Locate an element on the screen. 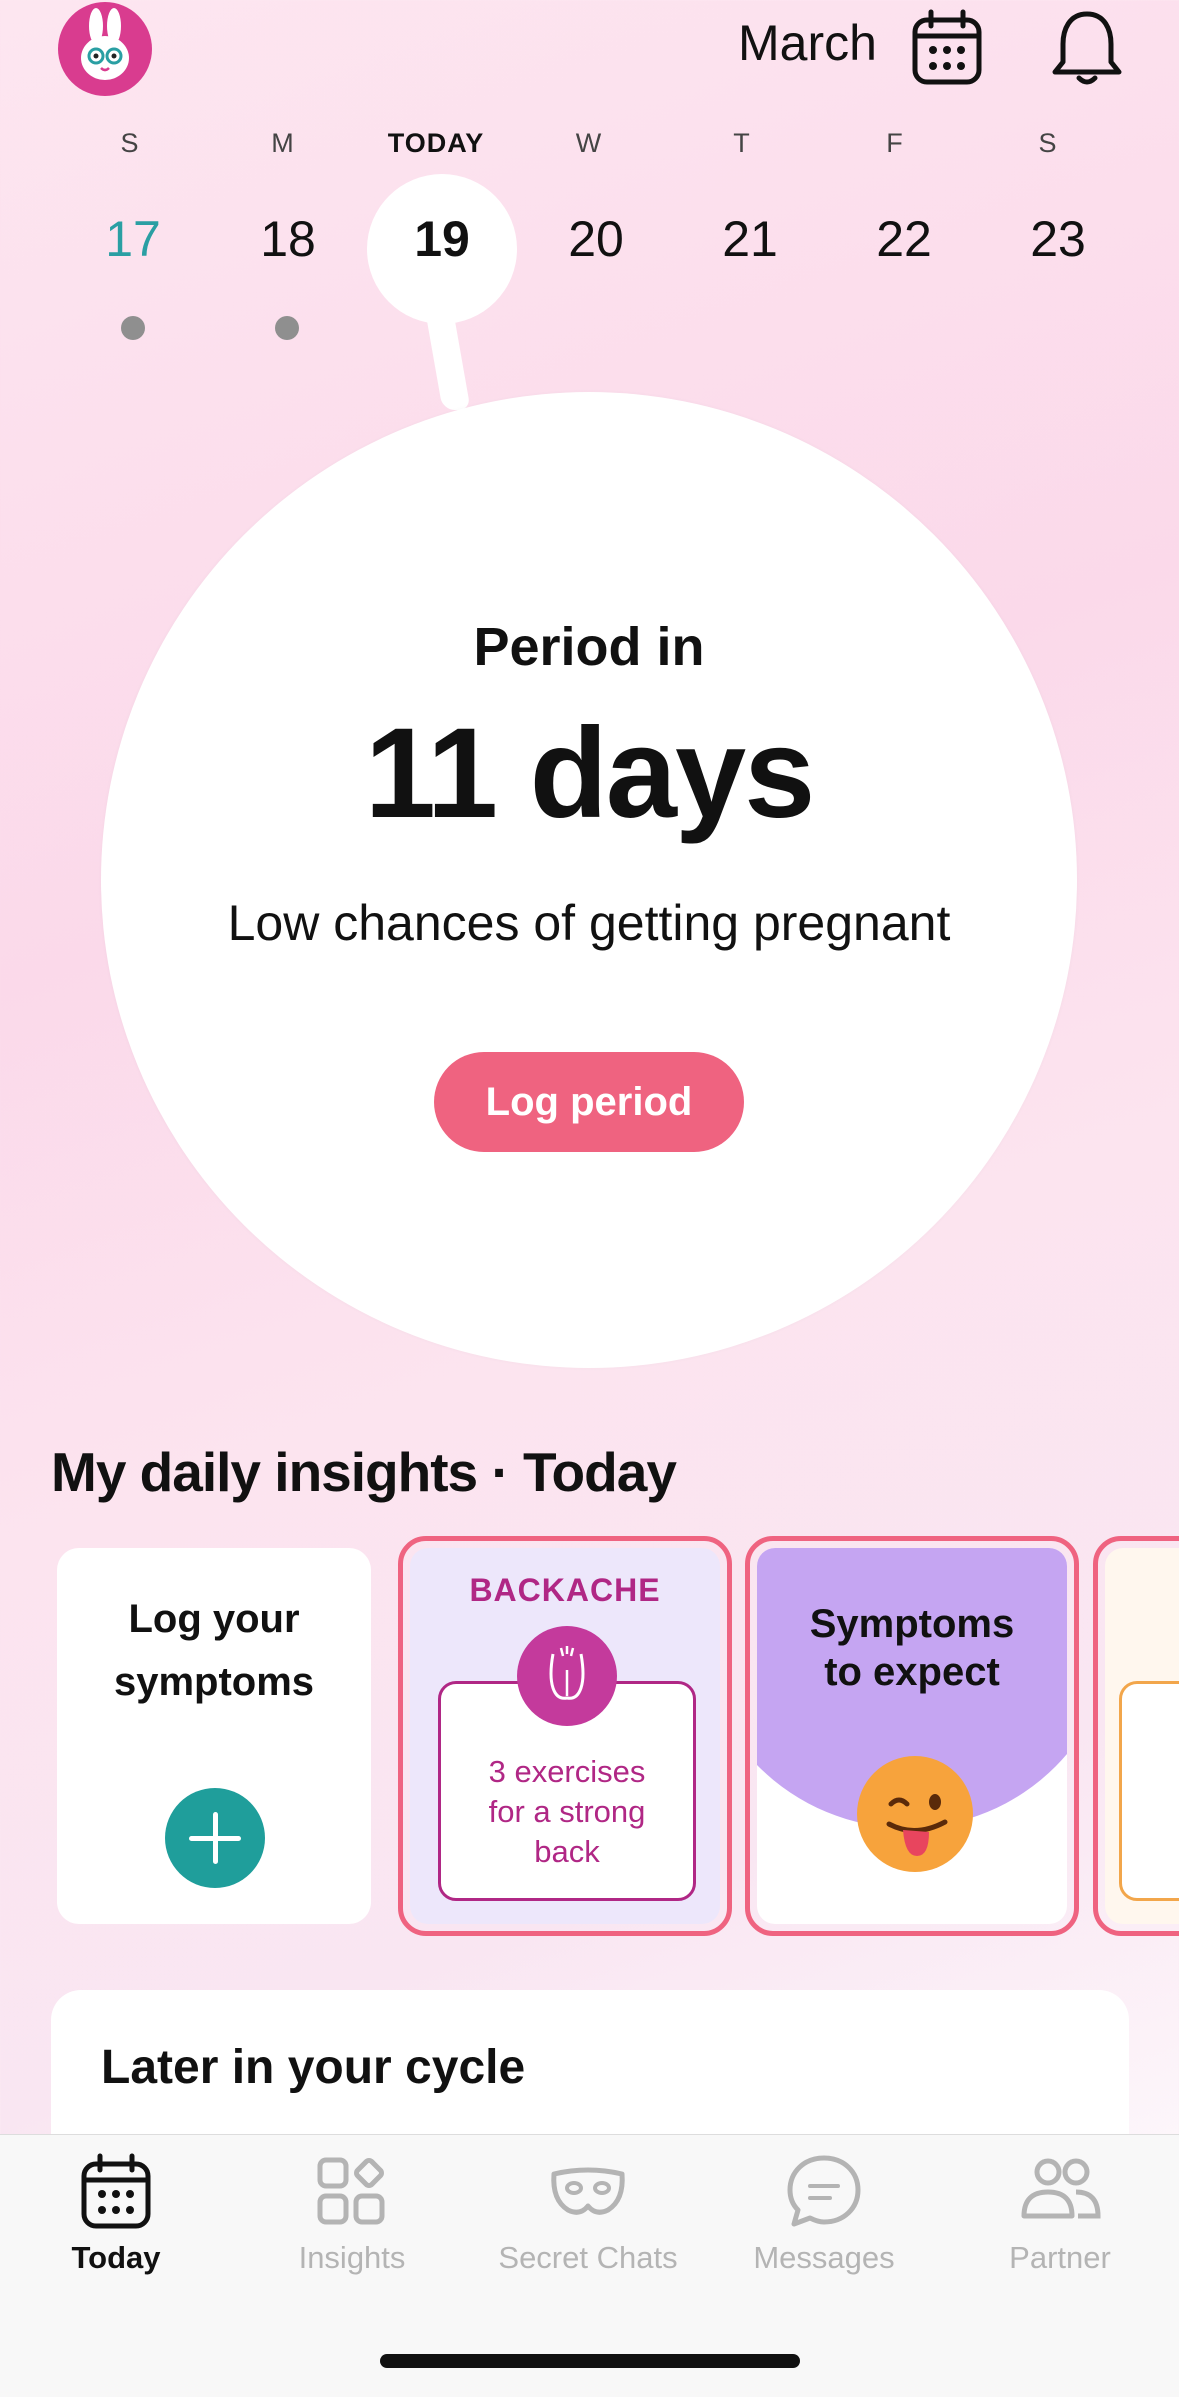  pregnancy-chance-text: Low chances of getting pregnant is located at coordinates (589, 923).